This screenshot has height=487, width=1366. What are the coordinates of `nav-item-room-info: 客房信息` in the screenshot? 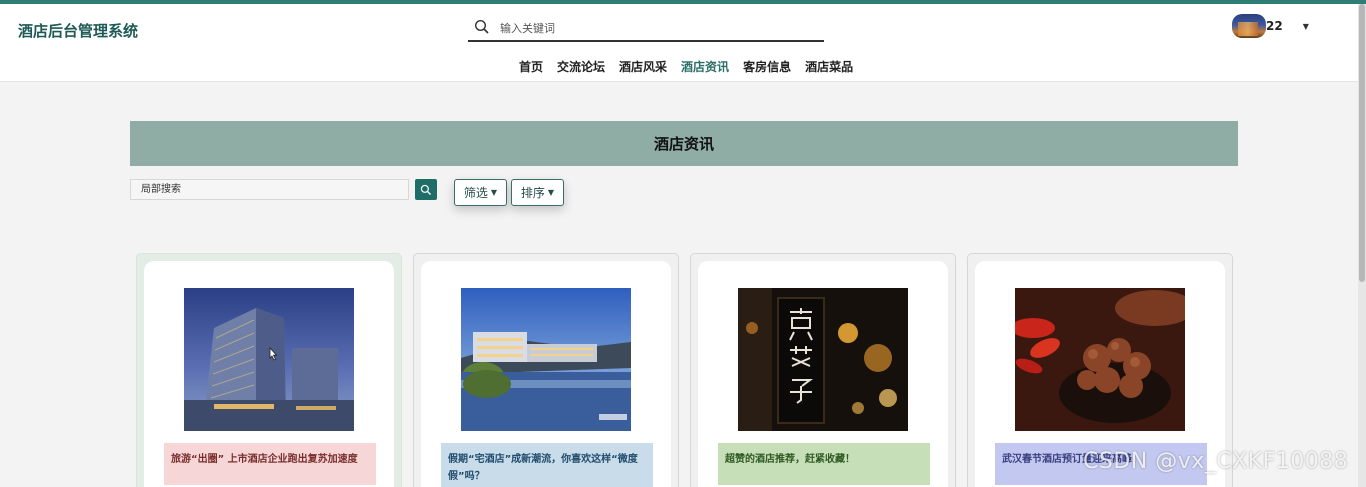 It's located at (767, 66).